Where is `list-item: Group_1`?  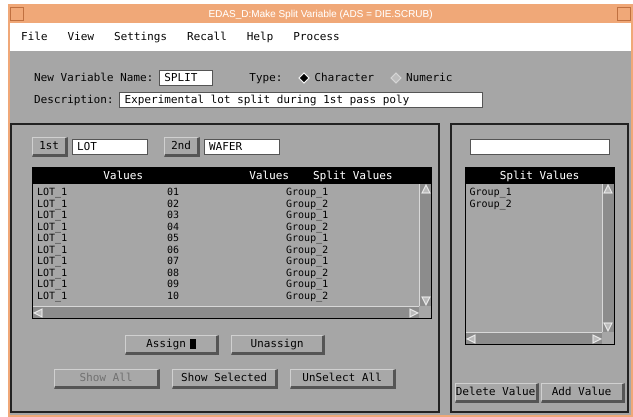
list-item: Group_1 is located at coordinates (534, 192).